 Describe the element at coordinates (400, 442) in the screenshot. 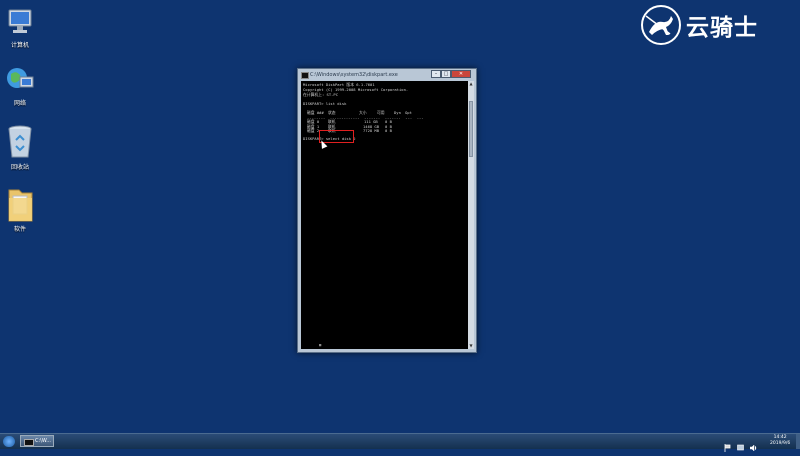

I see `taskbar: C:\W... 14:42 2019/9/6` at that location.